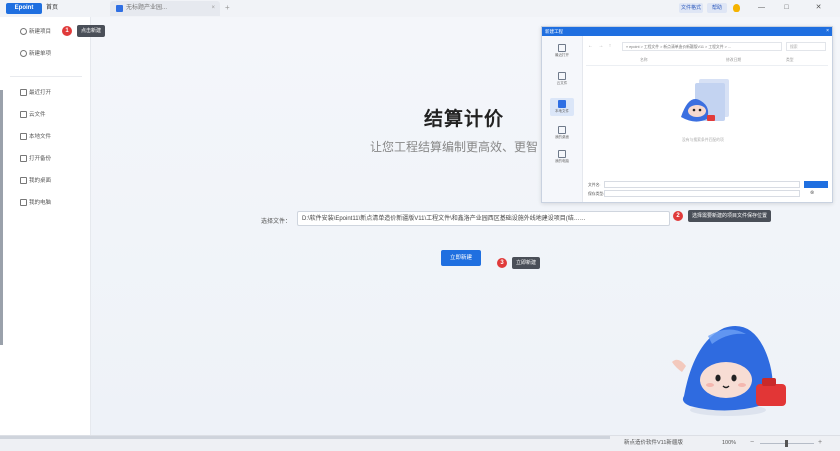 The width and height of the screenshot is (840, 451). What do you see at coordinates (40, 181) in the screenshot?
I see `sidebar-item-label: 我的桌面` at bounding box center [40, 181].